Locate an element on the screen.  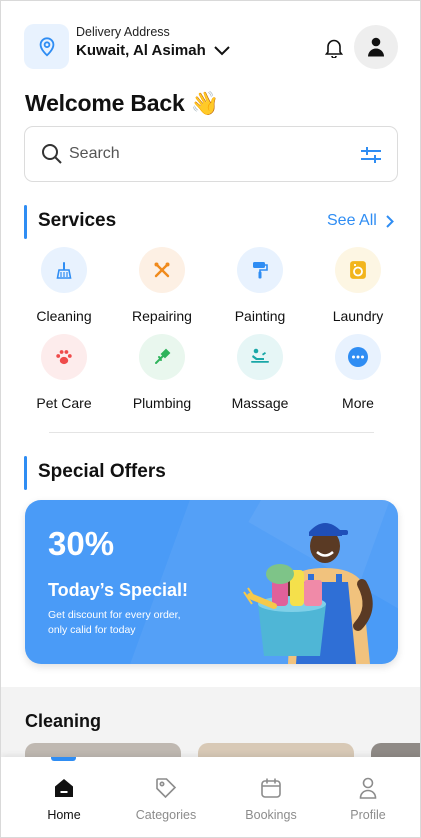
divider is located at coordinates (211, 432).